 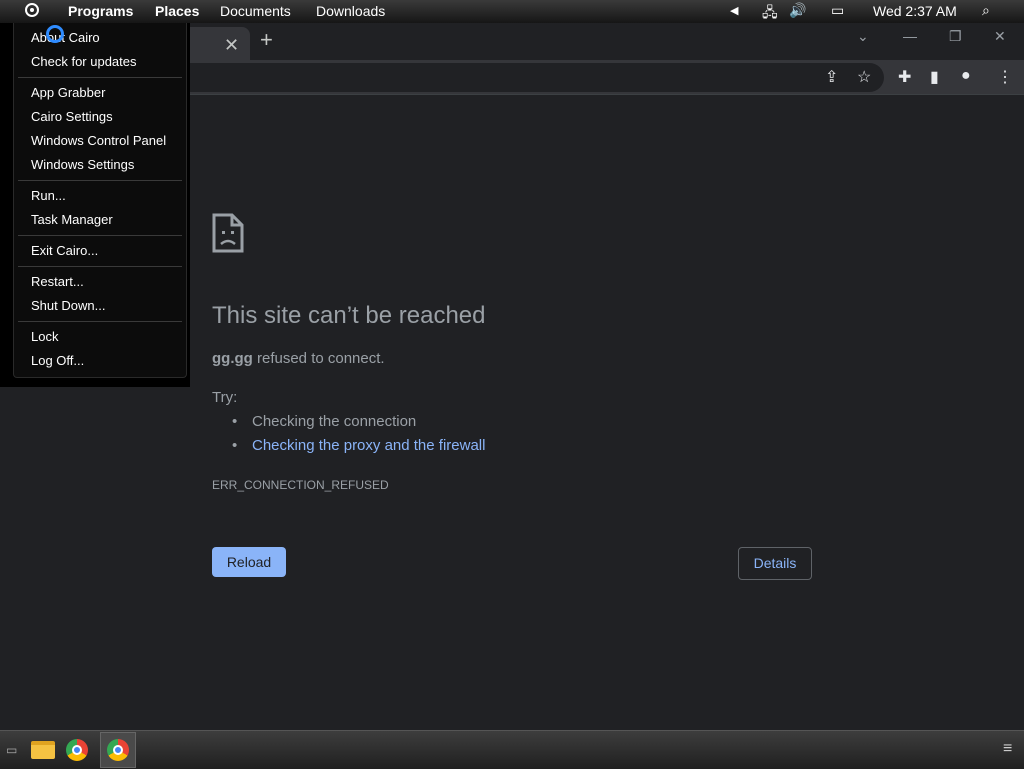 I want to click on extensions-icon: ✚, so click(x=904, y=77).